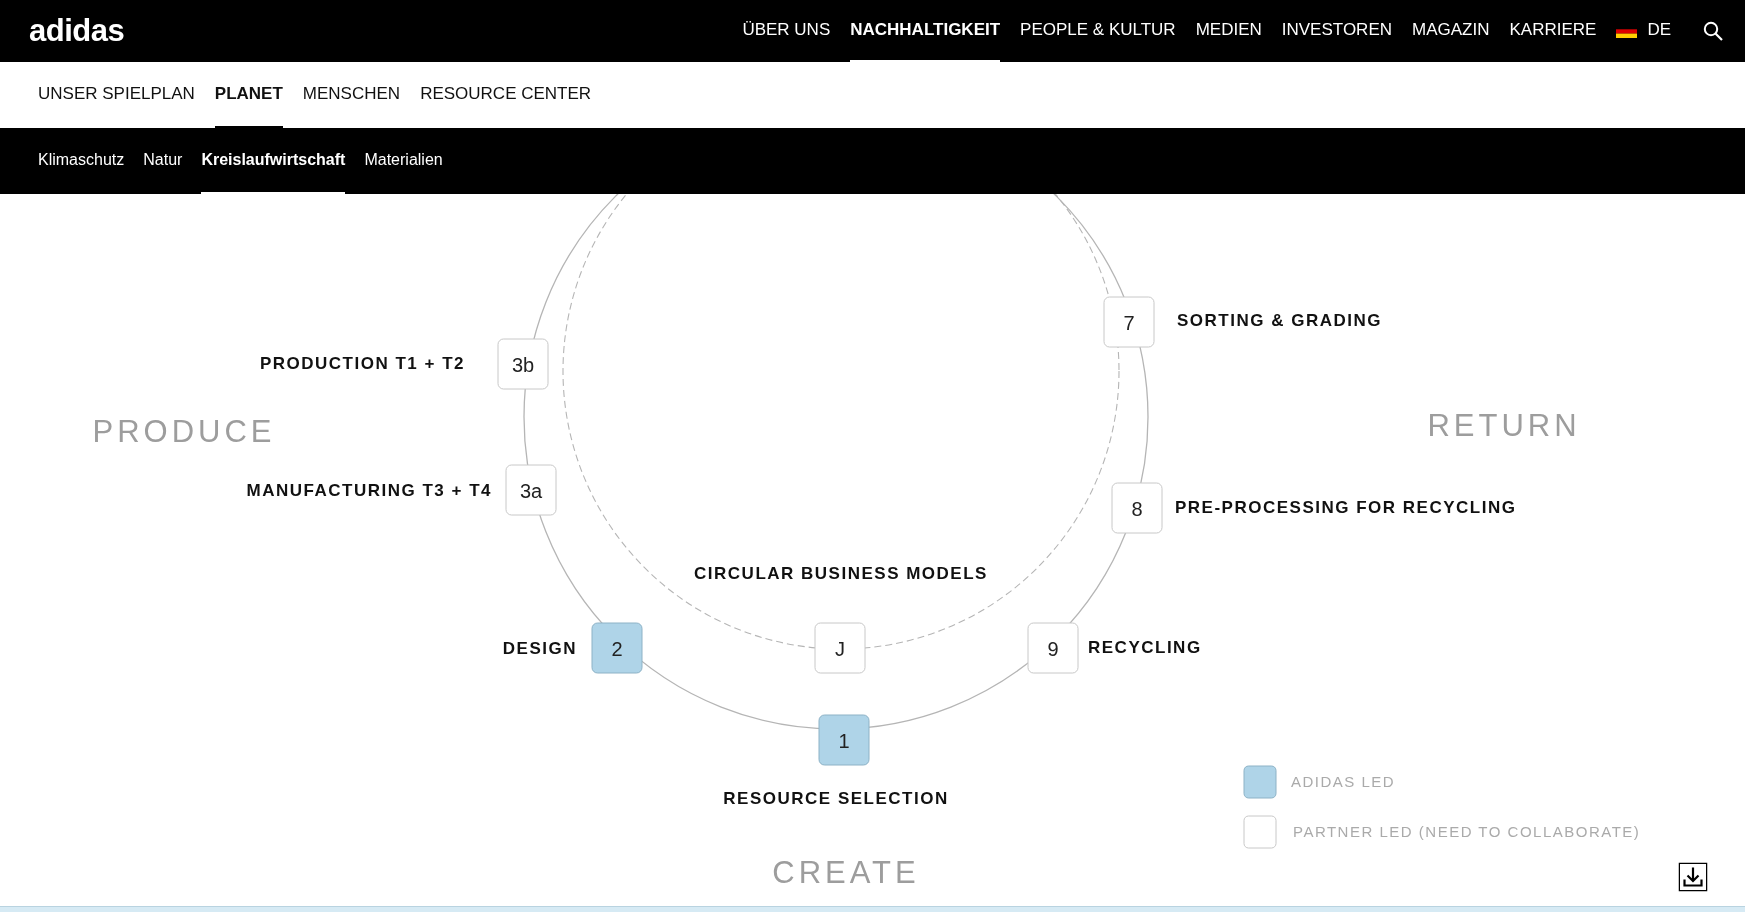  I want to click on legend-label: PARTNER LED (NEED TO COLLABORATE), so click(1467, 831).